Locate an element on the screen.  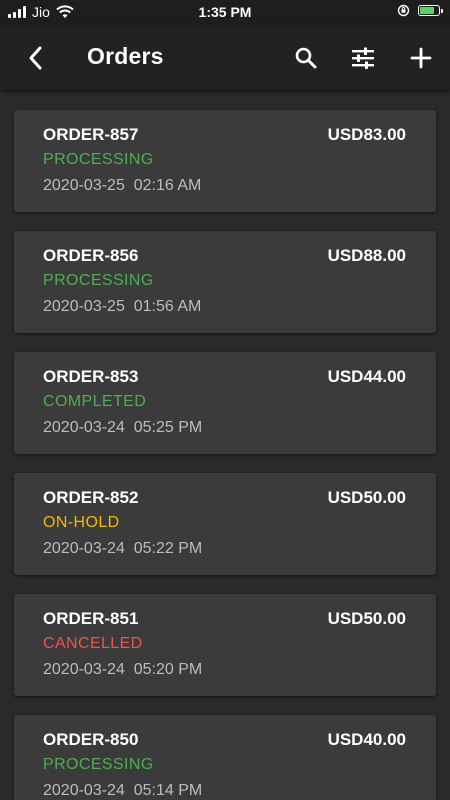
order-date: 2020-03-25 02:16 AM is located at coordinates (122, 186).